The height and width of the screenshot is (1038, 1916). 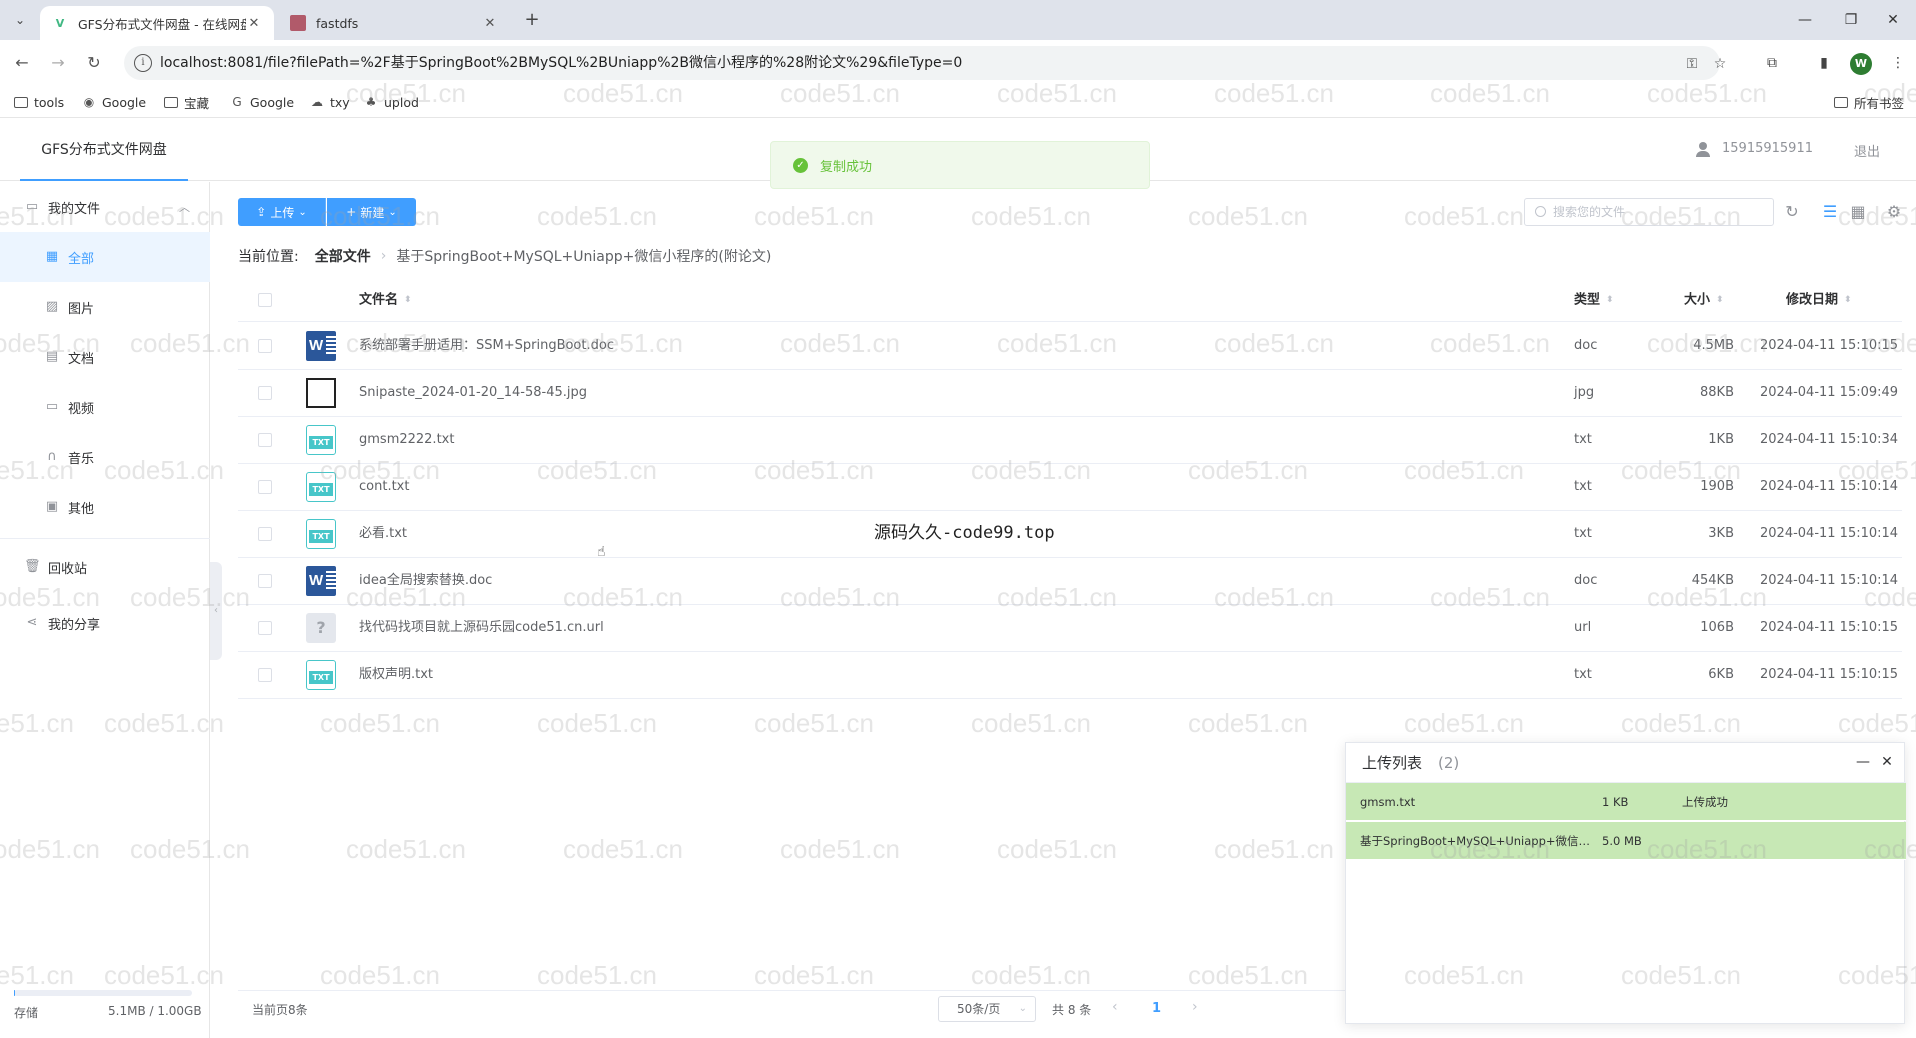 What do you see at coordinates (486, 346) in the screenshot?
I see `file-name: 系统部署手册适用：SSM+SpringBoot.doc` at bounding box center [486, 346].